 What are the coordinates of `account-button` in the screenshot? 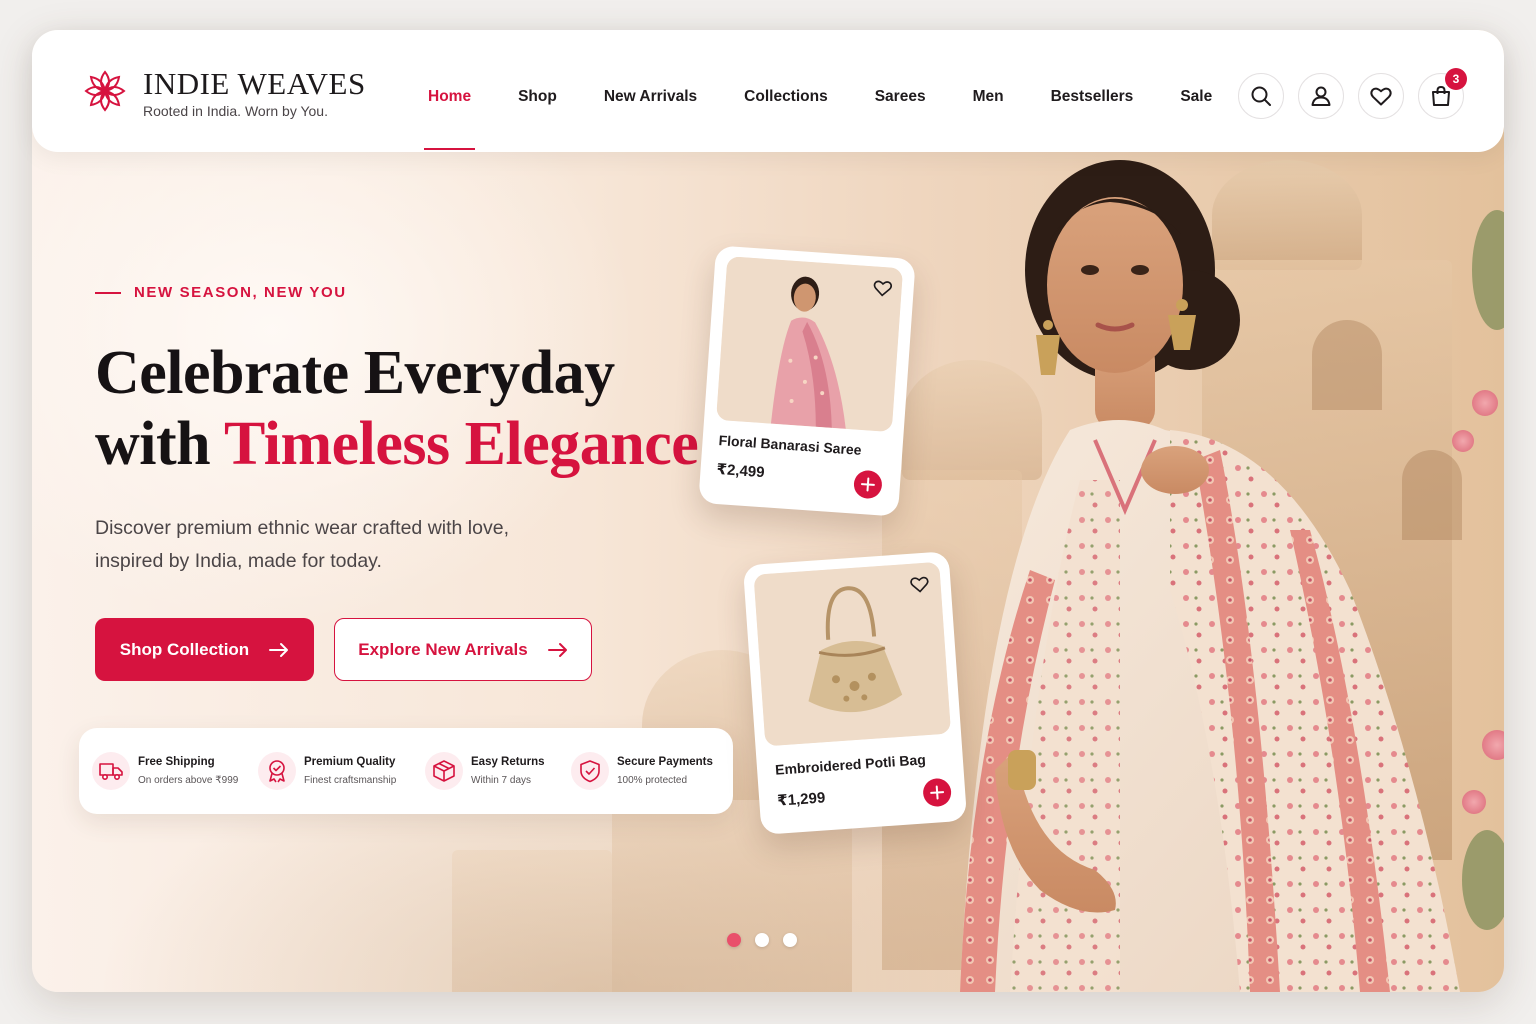 It's located at (1321, 96).